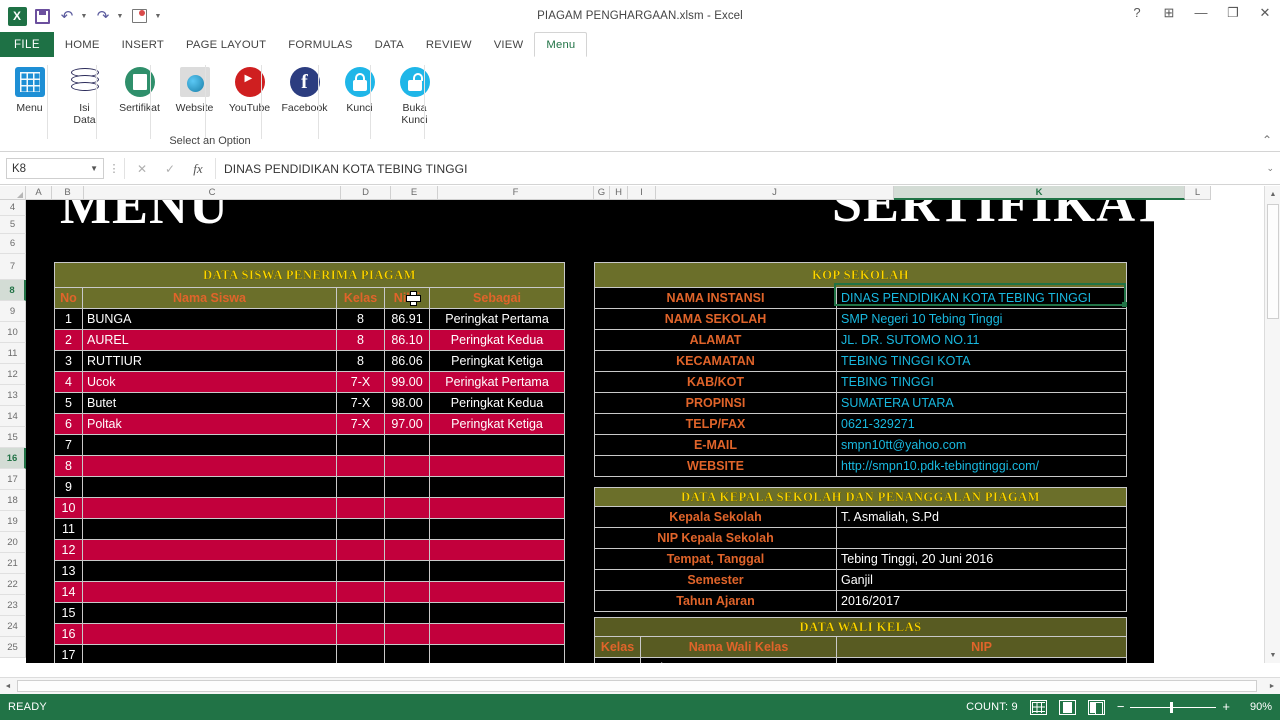  Describe the element at coordinates (13, 395) in the screenshot. I see `row-header-13: 13` at that location.